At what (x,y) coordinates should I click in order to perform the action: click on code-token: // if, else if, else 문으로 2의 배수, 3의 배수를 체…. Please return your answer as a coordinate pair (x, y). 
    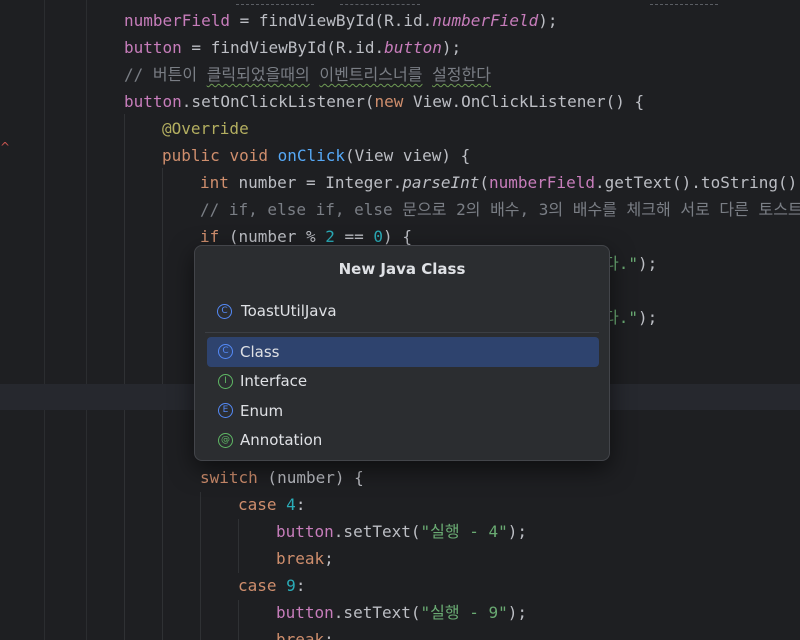
    Looking at the image, I should click on (500, 209).